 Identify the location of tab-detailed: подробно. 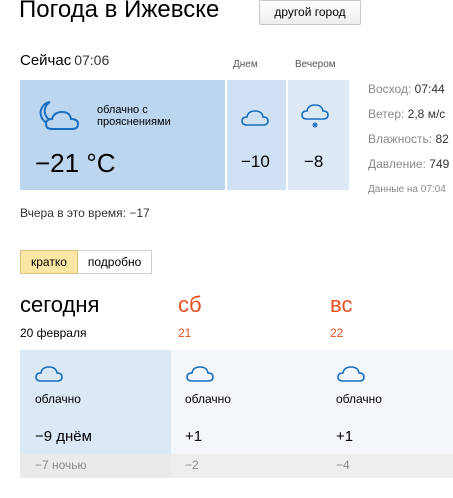
(115, 262).